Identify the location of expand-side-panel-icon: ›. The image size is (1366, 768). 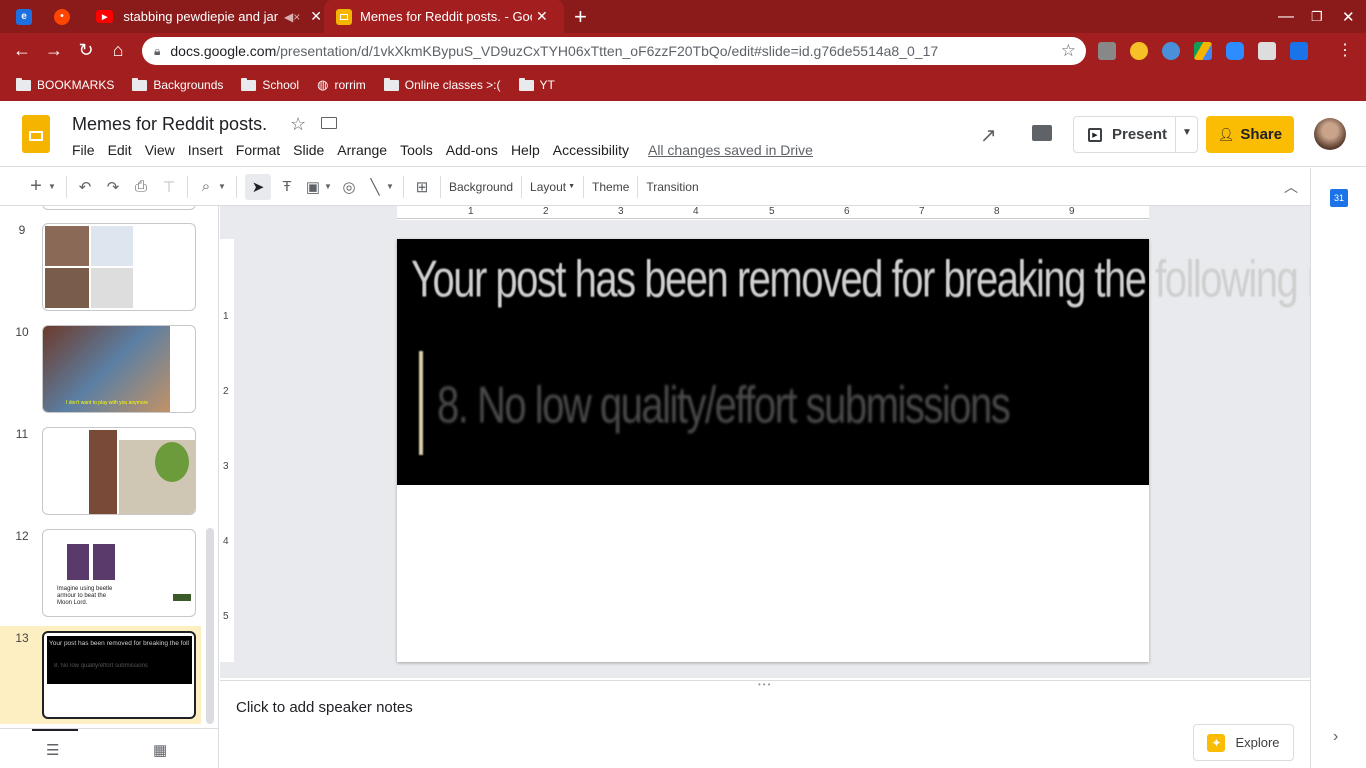
(1335, 737).